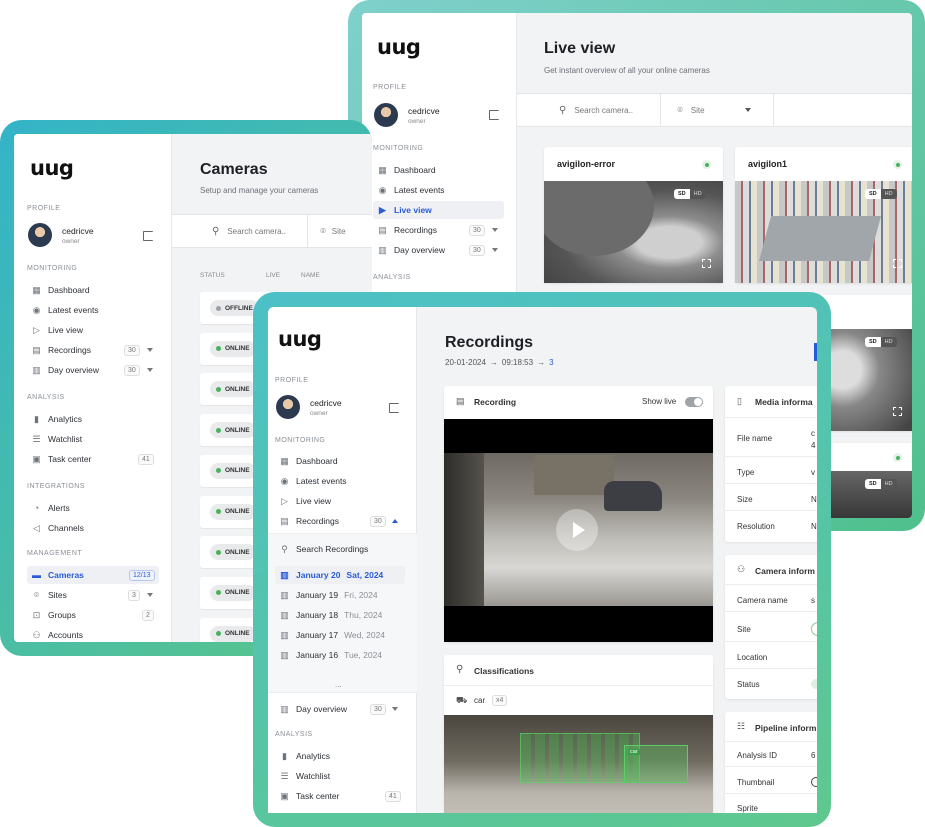 The height and width of the screenshot is (827, 925). I want to click on nav-label: Latest events, so click(321, 481).